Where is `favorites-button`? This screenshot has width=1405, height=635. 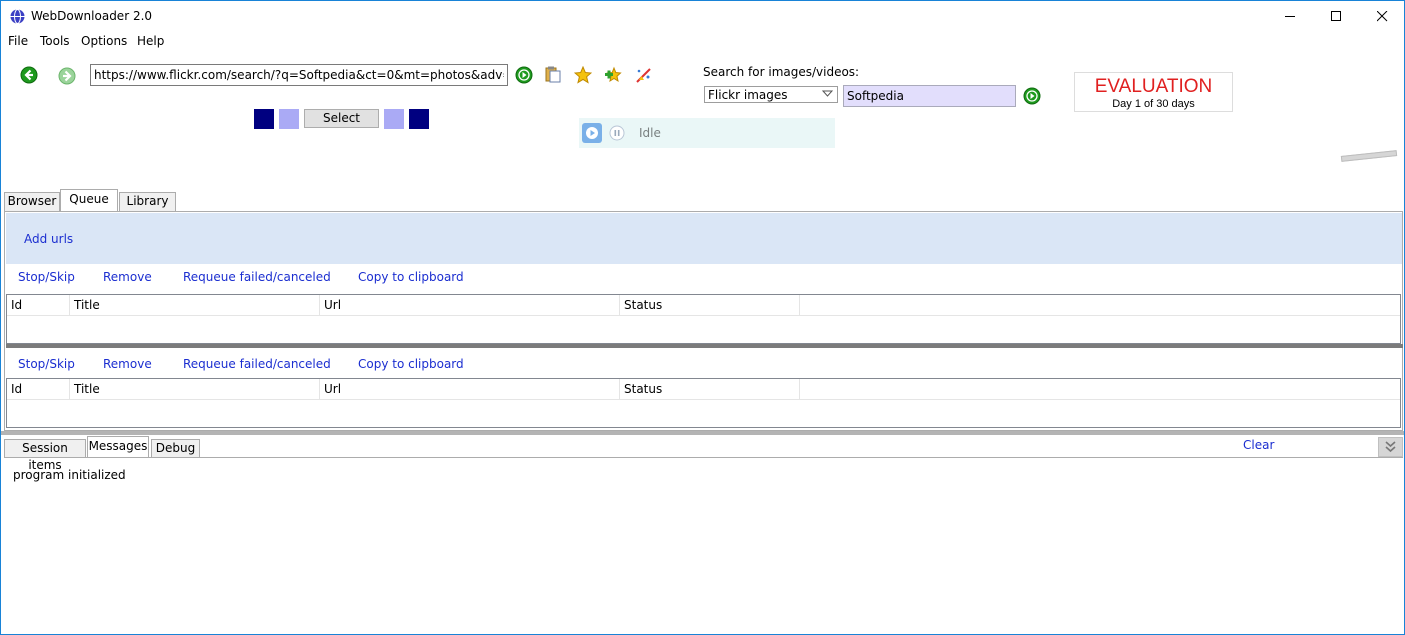
favorites-button is located at coordinates (583, 74).